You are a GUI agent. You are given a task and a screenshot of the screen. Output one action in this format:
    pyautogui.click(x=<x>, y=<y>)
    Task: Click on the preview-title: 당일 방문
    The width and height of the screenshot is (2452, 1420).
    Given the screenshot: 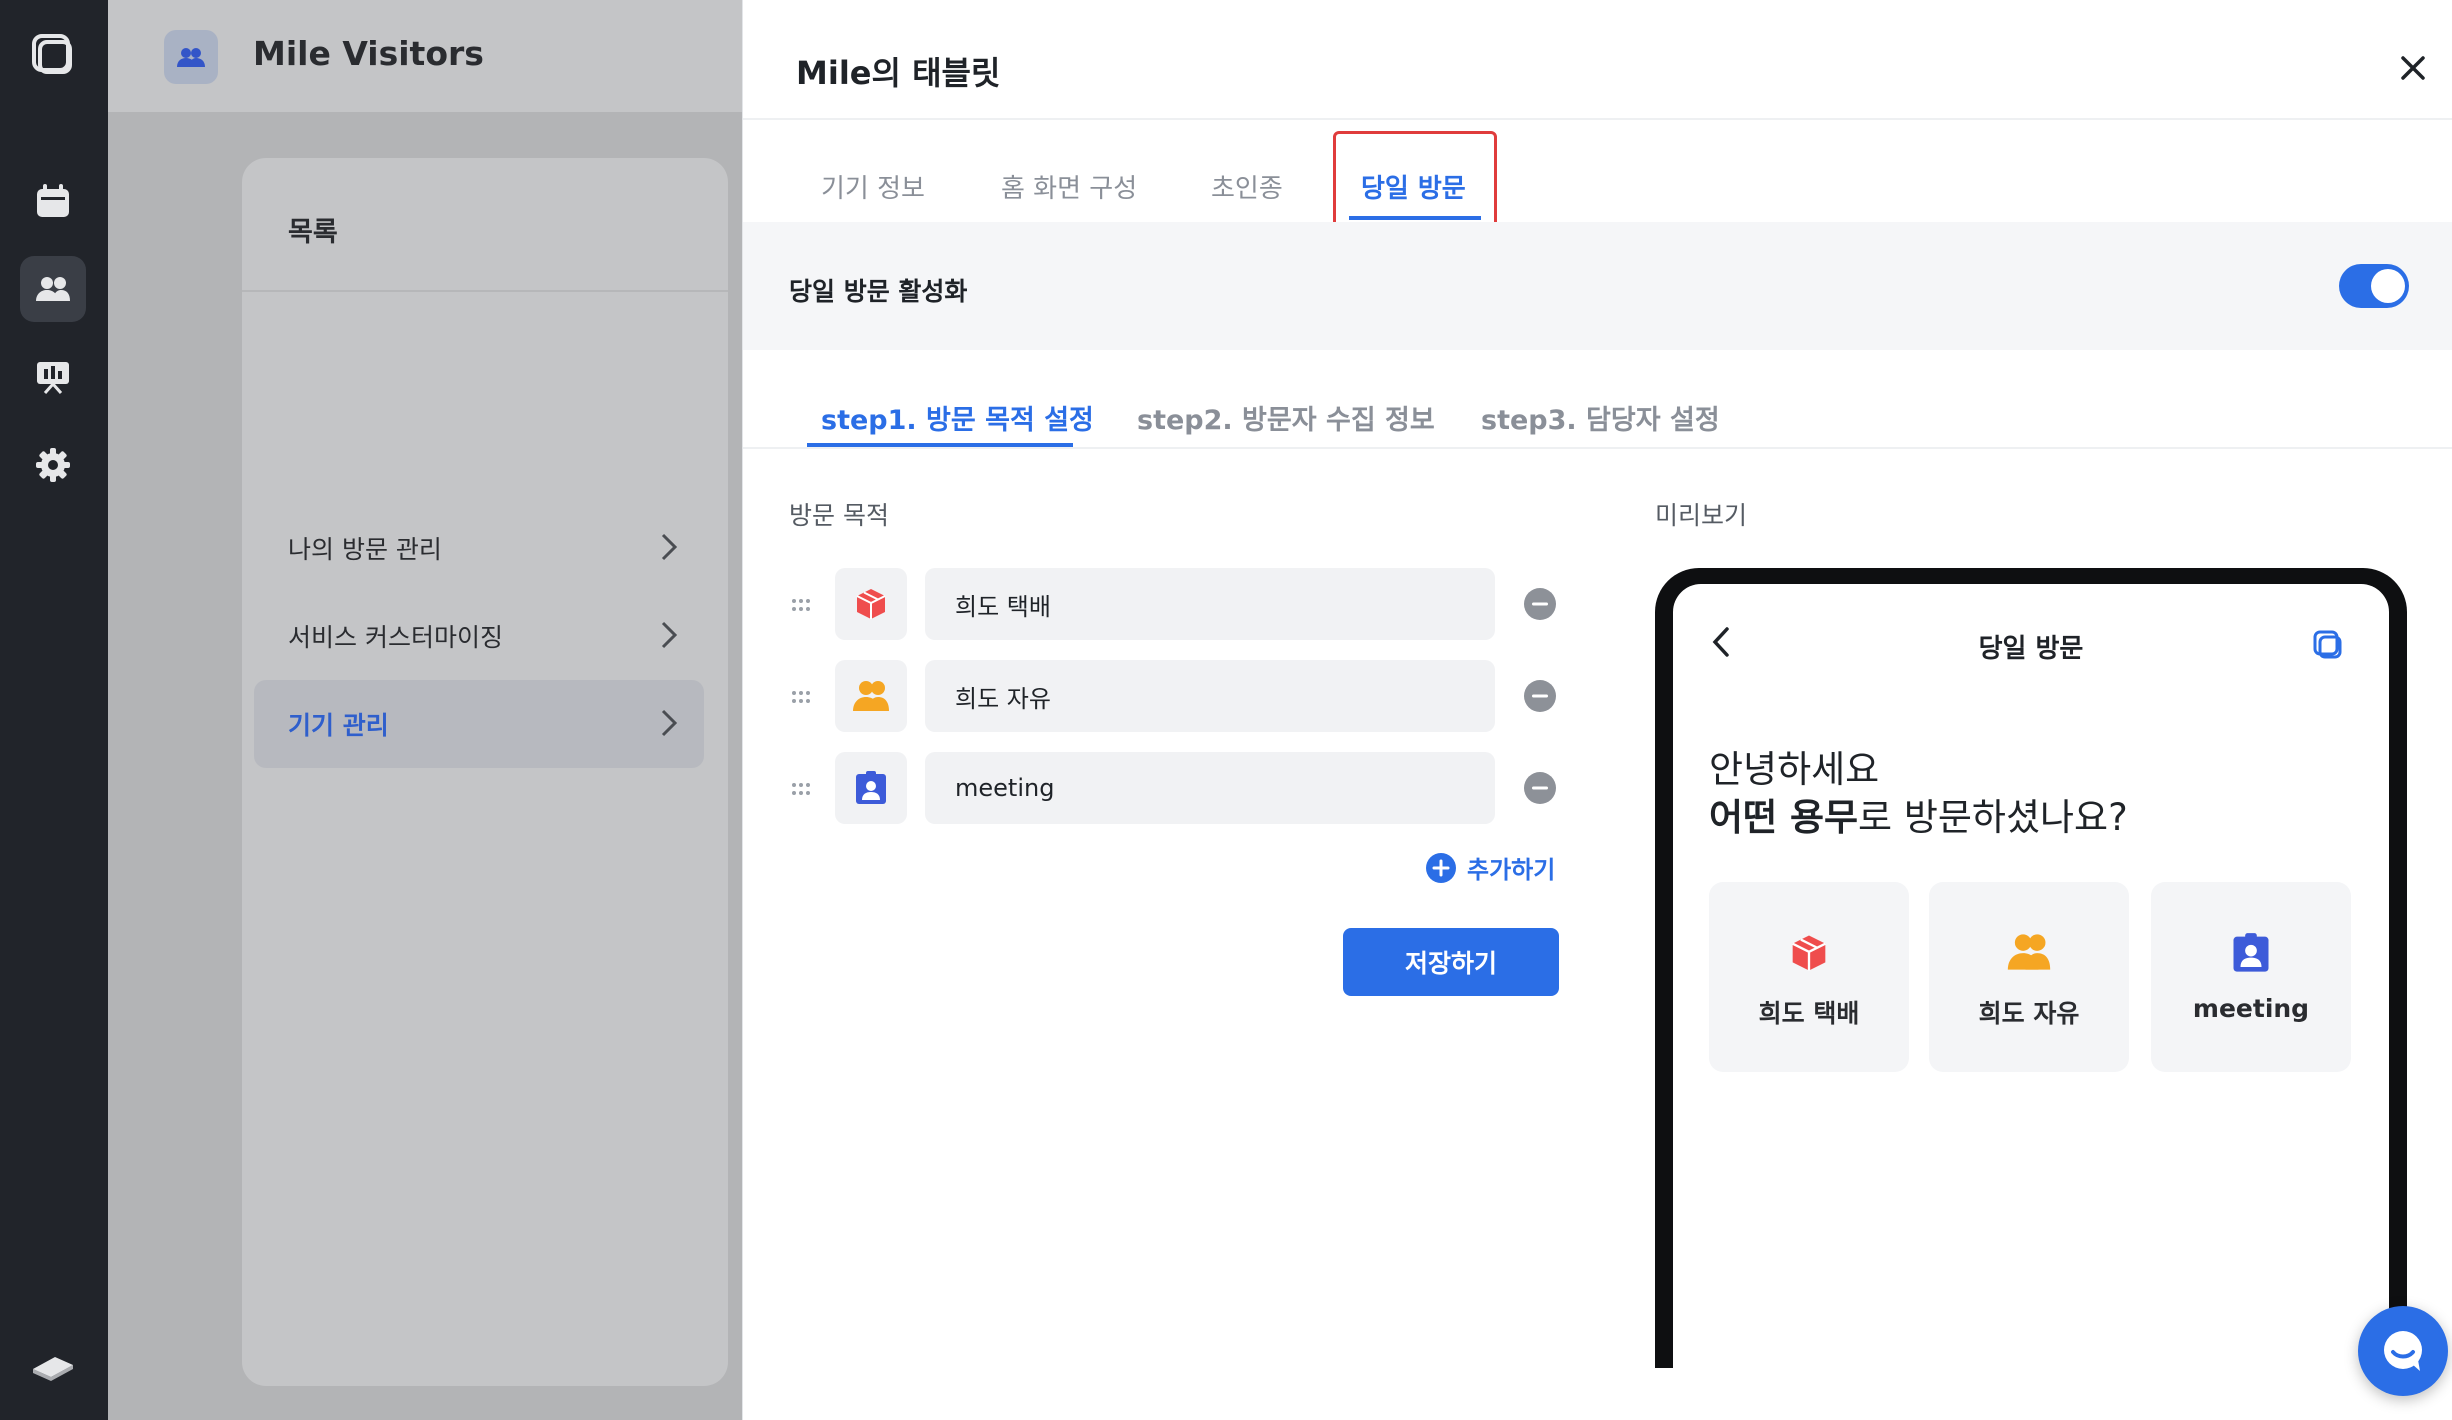 What is the action you would take?
    pyautogui.click(x=2031, y=649)
    